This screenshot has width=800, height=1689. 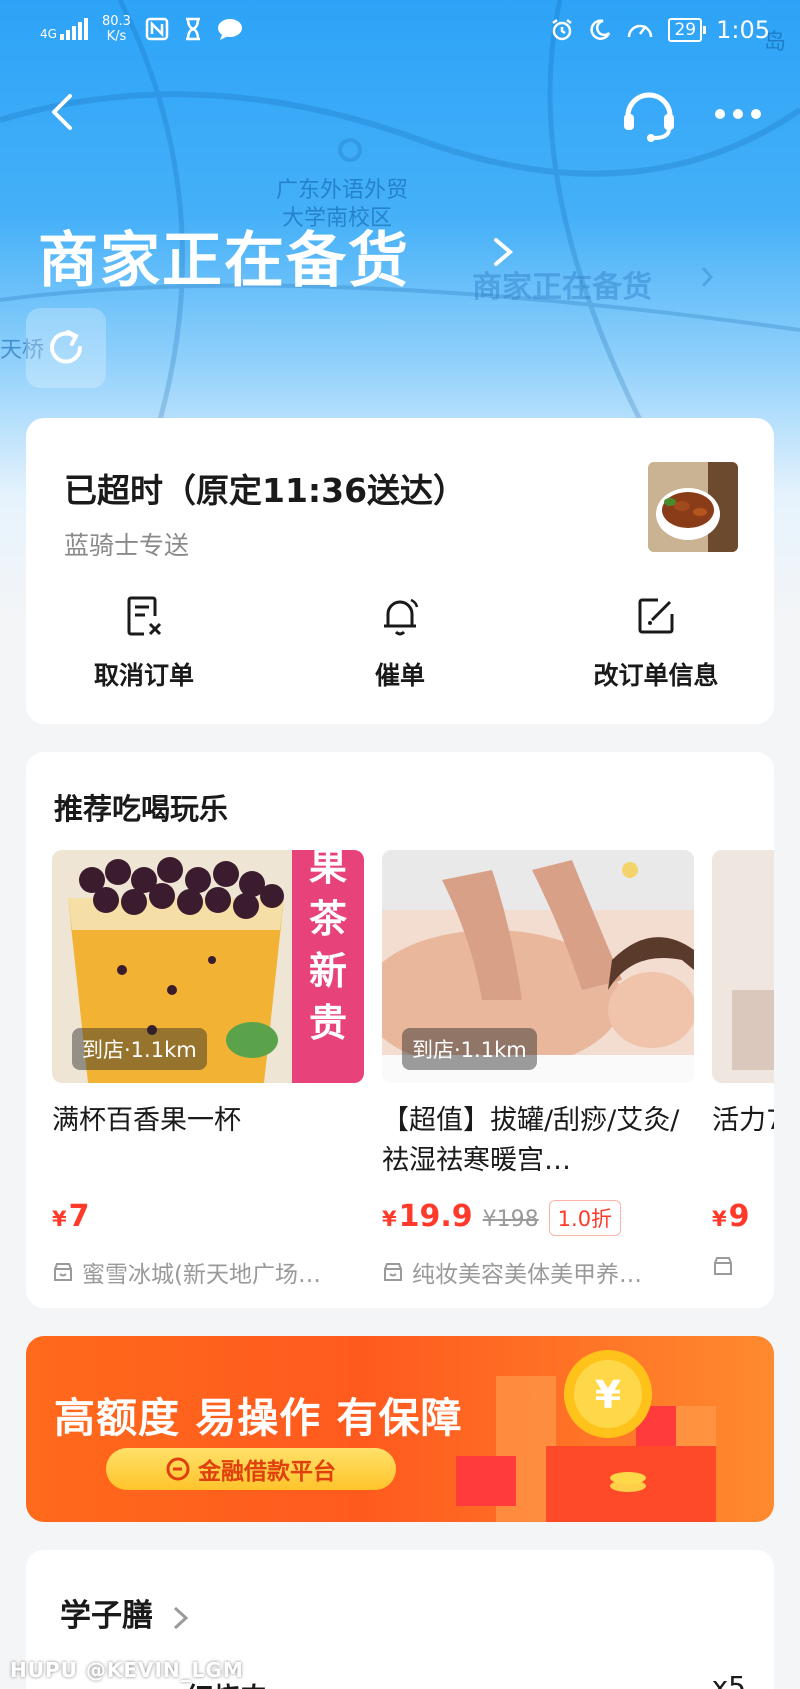 I want to click on cancel-order-label: 取消订单, so click(x=143, y=675).